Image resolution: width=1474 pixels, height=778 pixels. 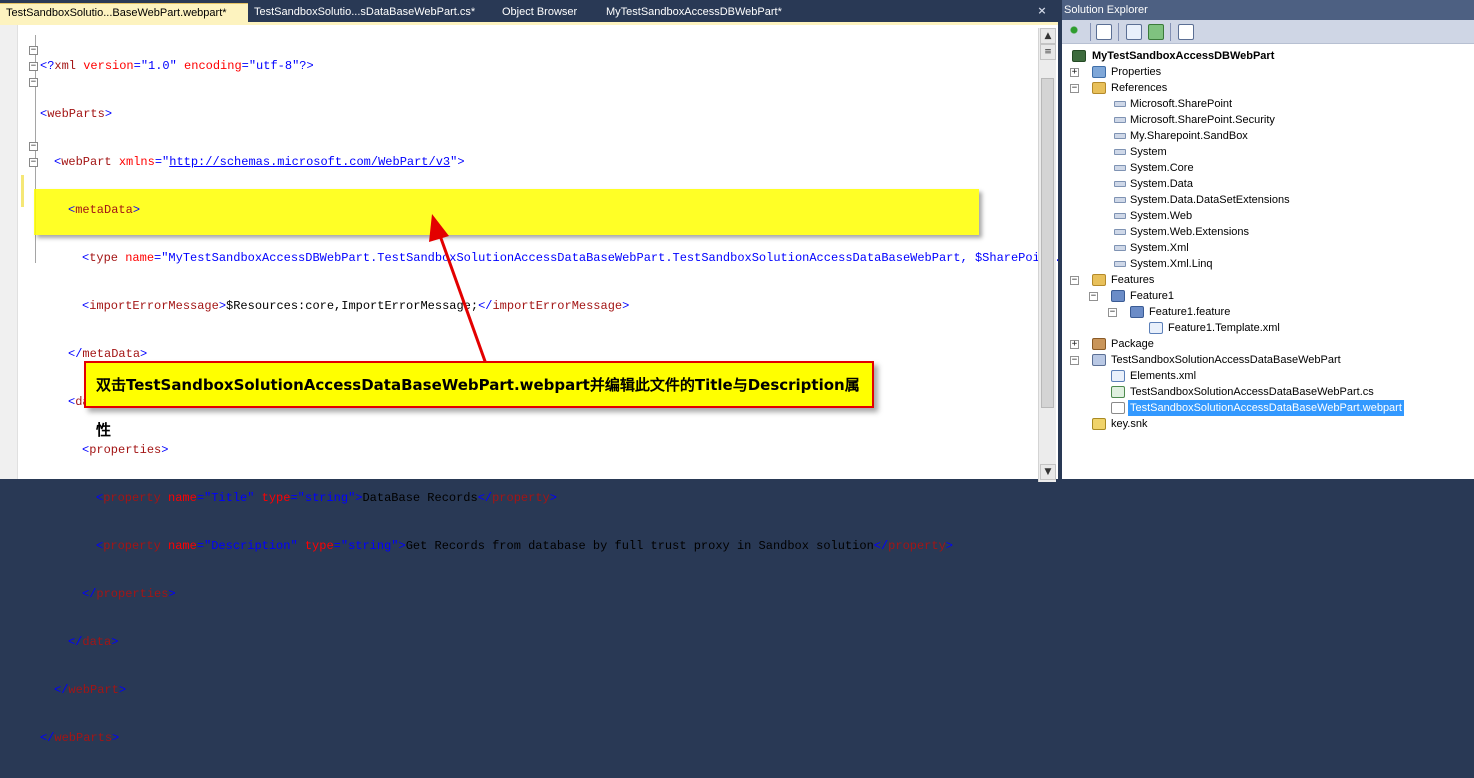 I want to click on tree-node-key: key.snk, so click(x=1129, y=424).